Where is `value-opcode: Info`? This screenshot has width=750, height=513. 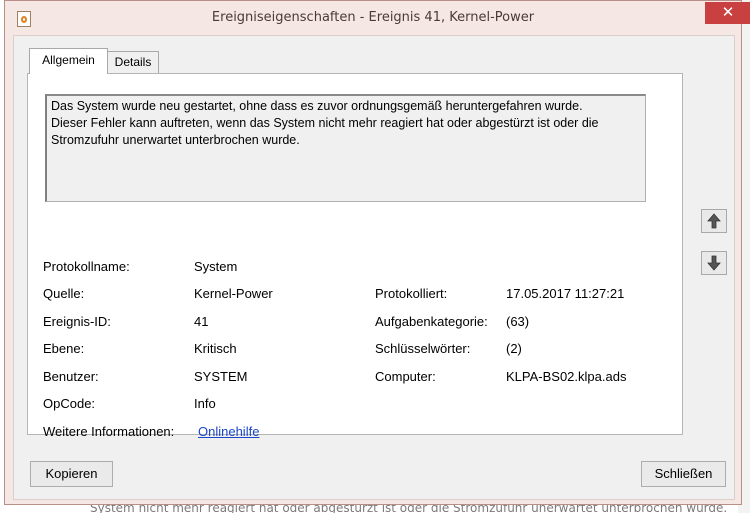
value-opcode: Info is located at coordinates (205, 403).